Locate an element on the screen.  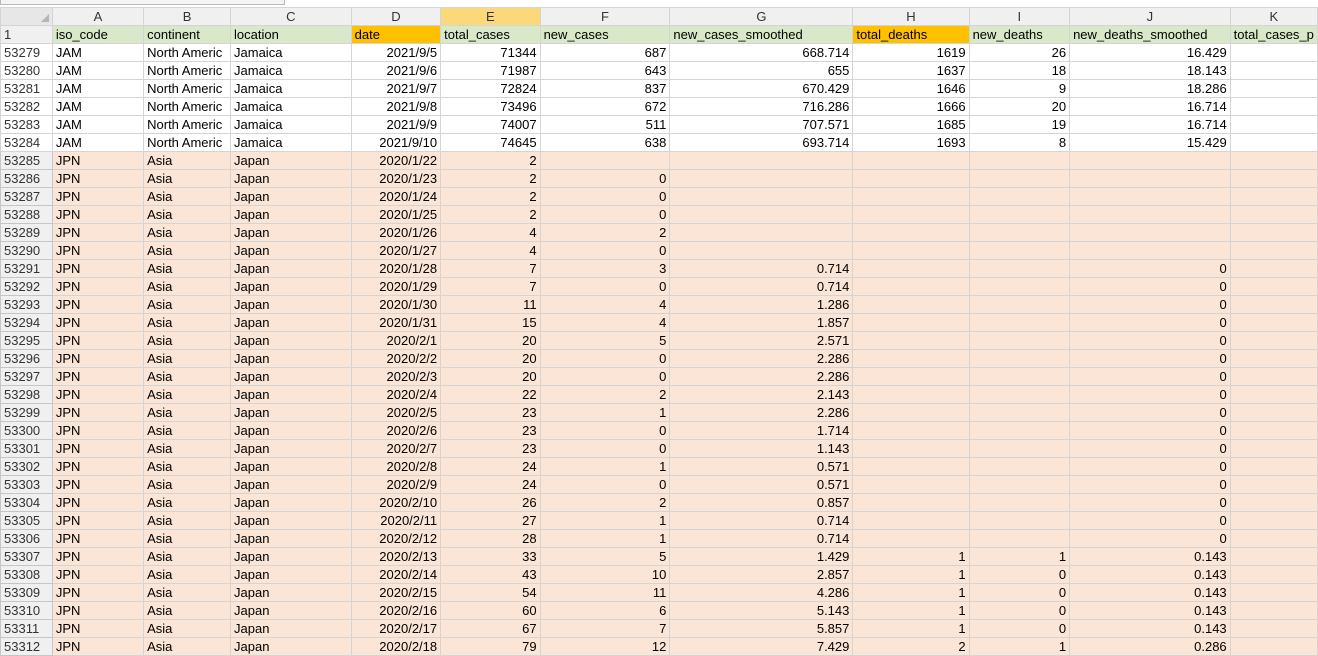
table-cell: 2.286 is located at coordinates (761, 412).